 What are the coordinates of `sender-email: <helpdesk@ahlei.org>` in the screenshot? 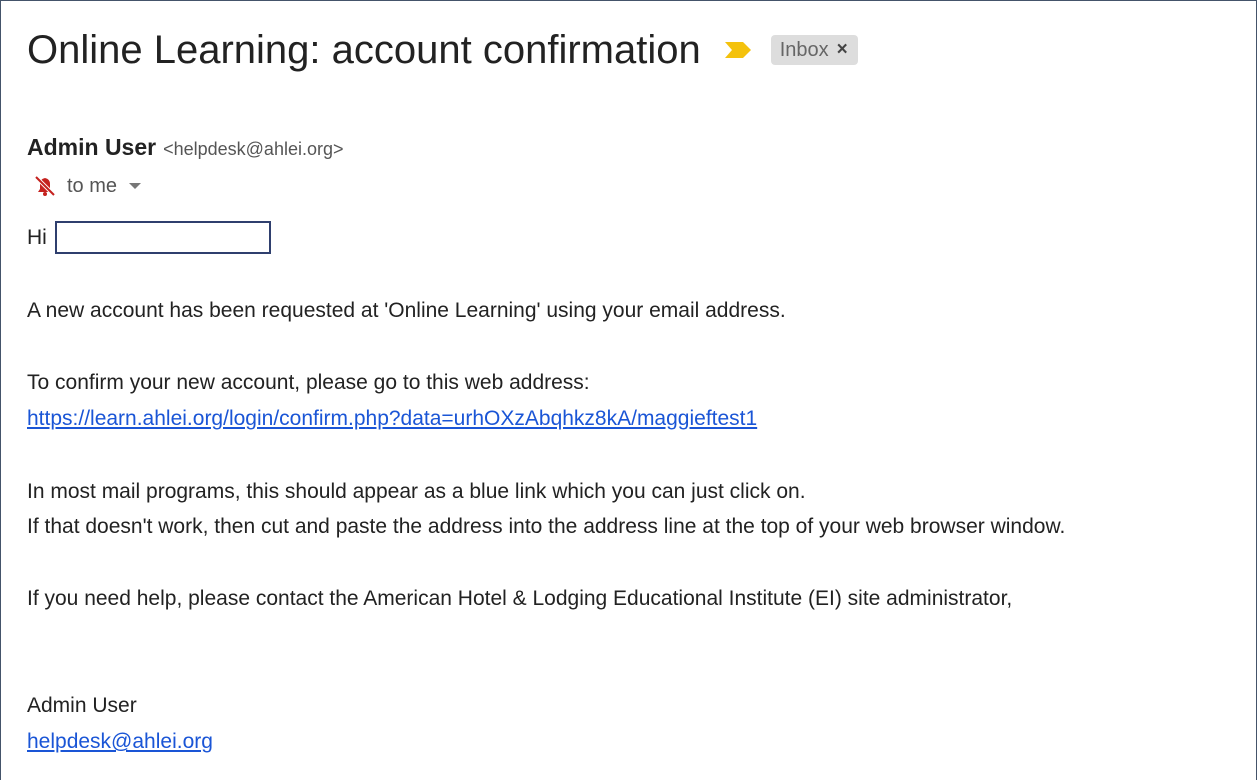 It's located at (253, 149).